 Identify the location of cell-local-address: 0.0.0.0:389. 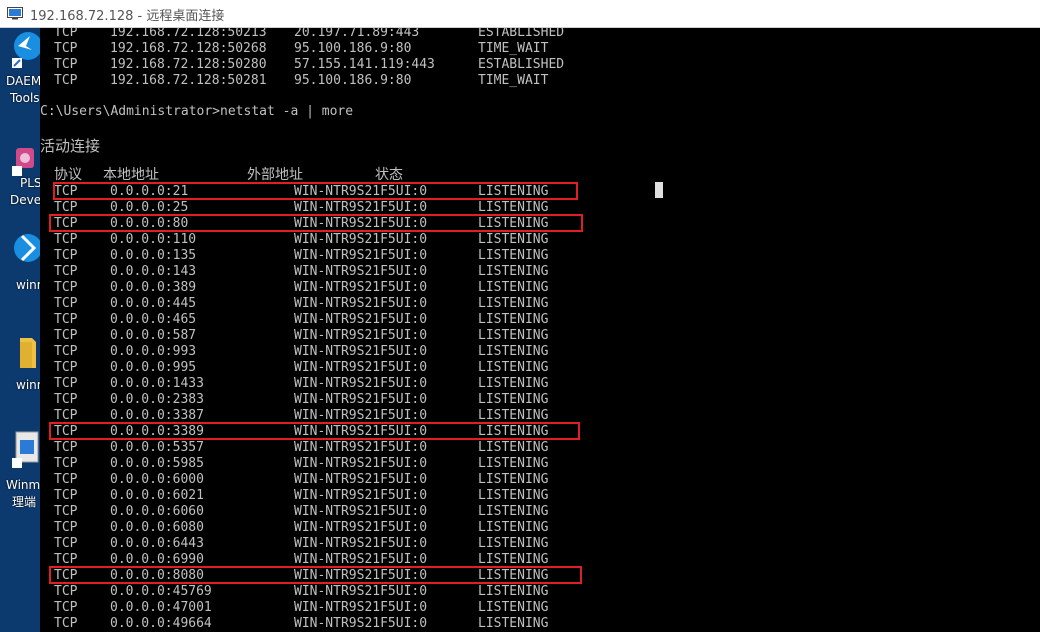
(153, 287).